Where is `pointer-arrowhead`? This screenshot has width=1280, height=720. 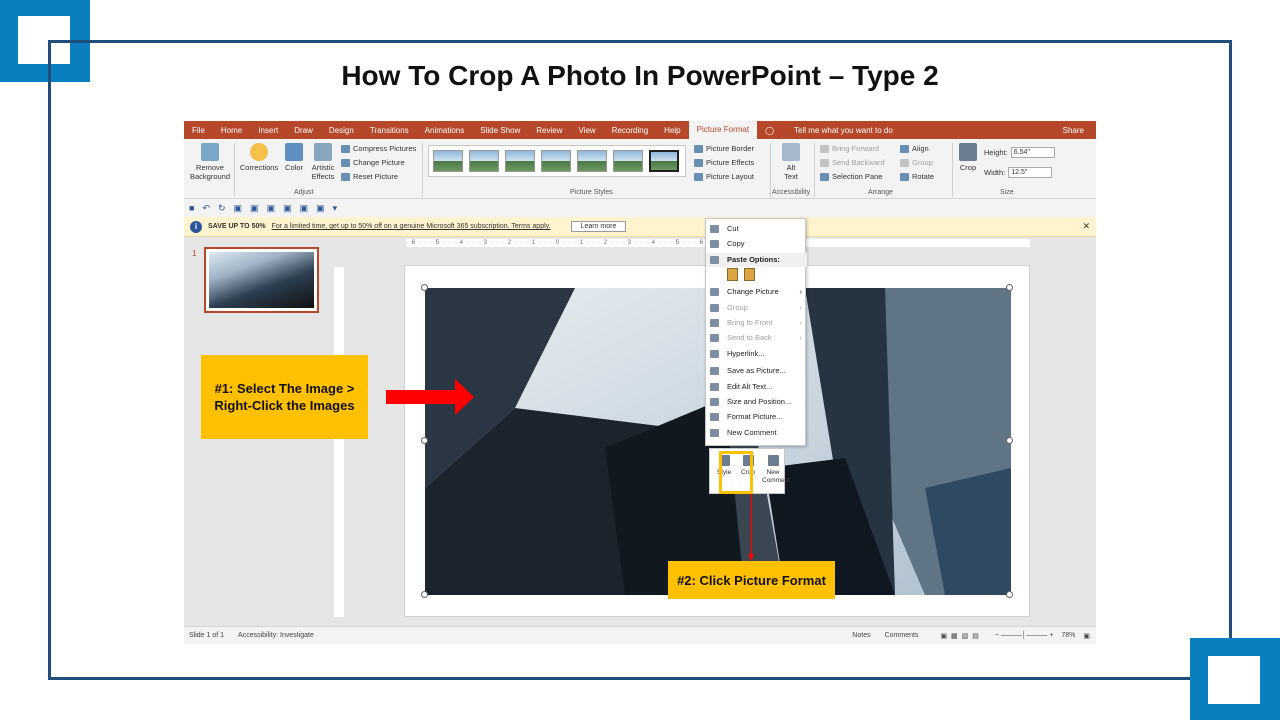 pointer-arrowhead is located at coordinates (751, 557).